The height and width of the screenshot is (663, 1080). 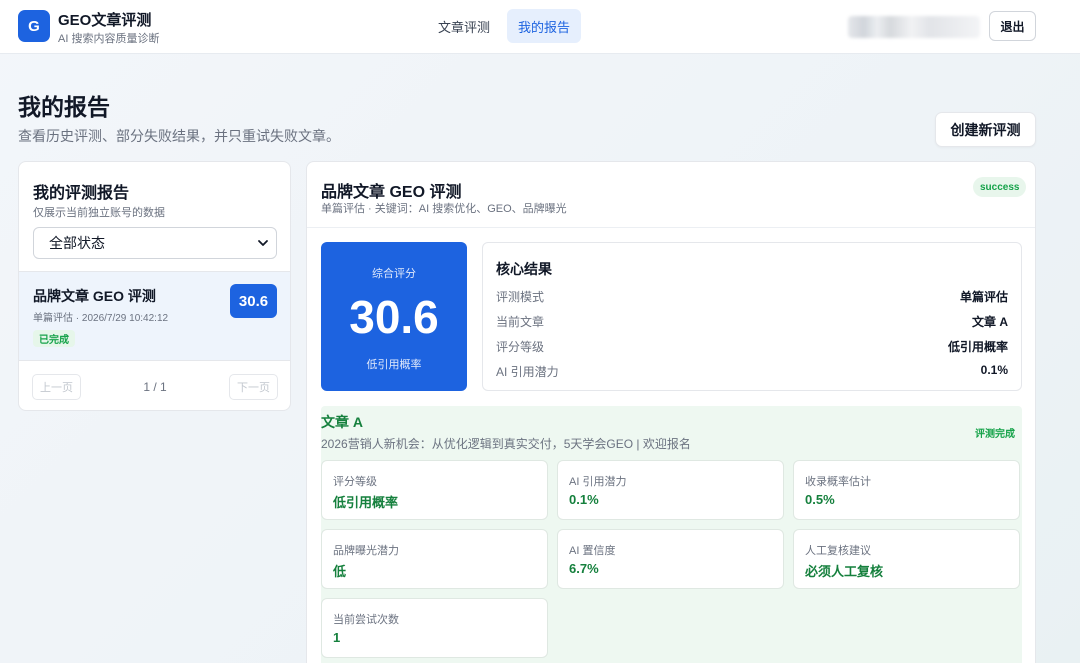 I want to click on metric-card-ai-confidence: AI 置信度 6.7%, so click(x=670, y=559).